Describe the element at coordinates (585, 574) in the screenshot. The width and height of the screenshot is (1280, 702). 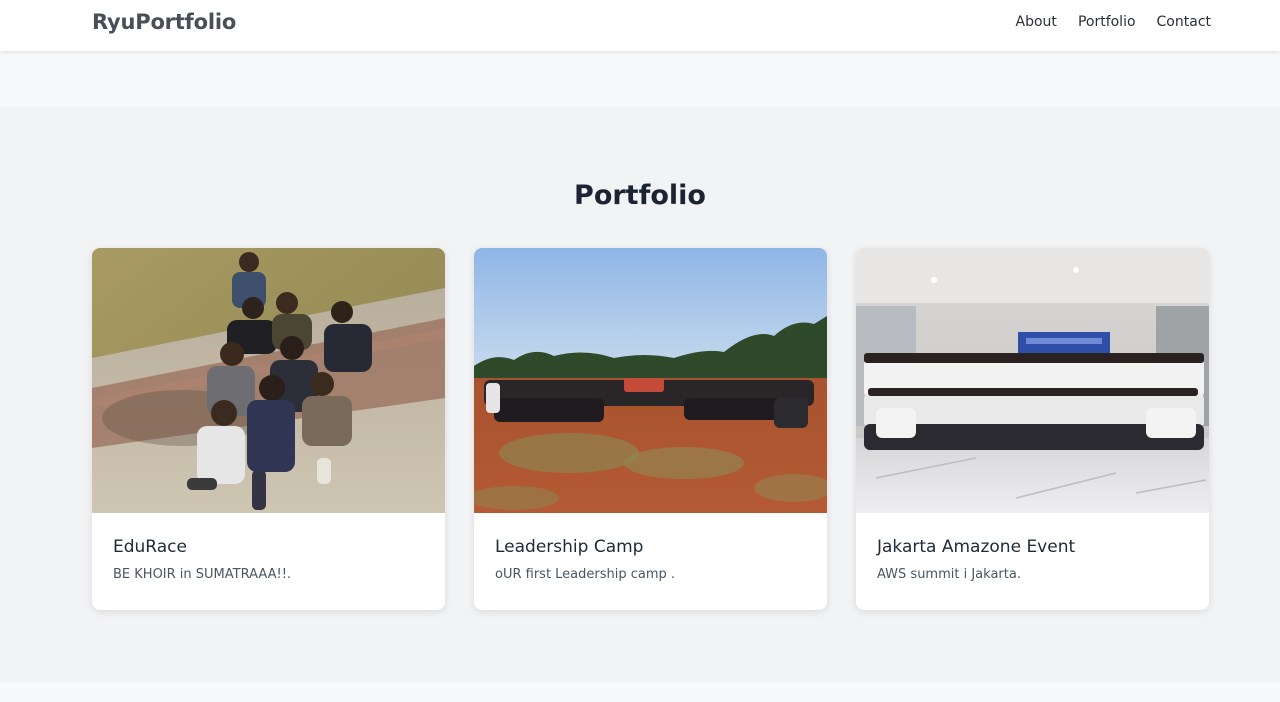
I see `card-description: oUR first Leadership camp .` at that location.